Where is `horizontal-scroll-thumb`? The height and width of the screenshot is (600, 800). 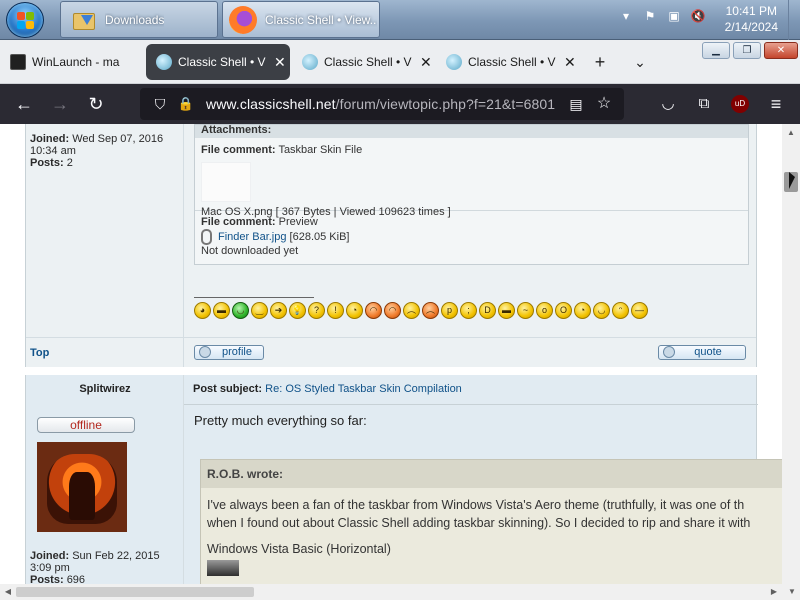 horizontal-scroll-thumb is located at coordinates (135, 592).